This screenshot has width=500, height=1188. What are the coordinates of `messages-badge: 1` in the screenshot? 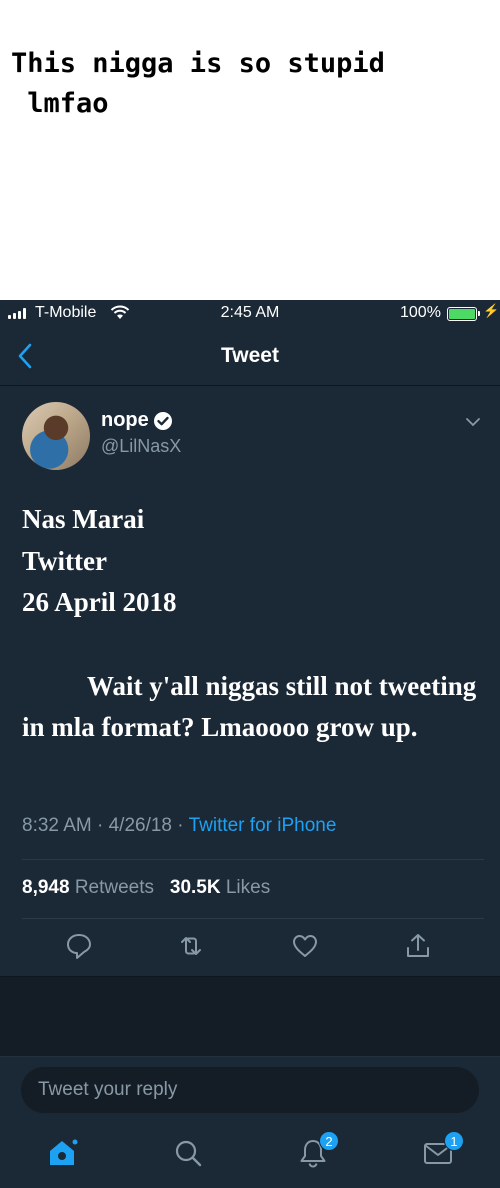 It's located at (454, 1141).